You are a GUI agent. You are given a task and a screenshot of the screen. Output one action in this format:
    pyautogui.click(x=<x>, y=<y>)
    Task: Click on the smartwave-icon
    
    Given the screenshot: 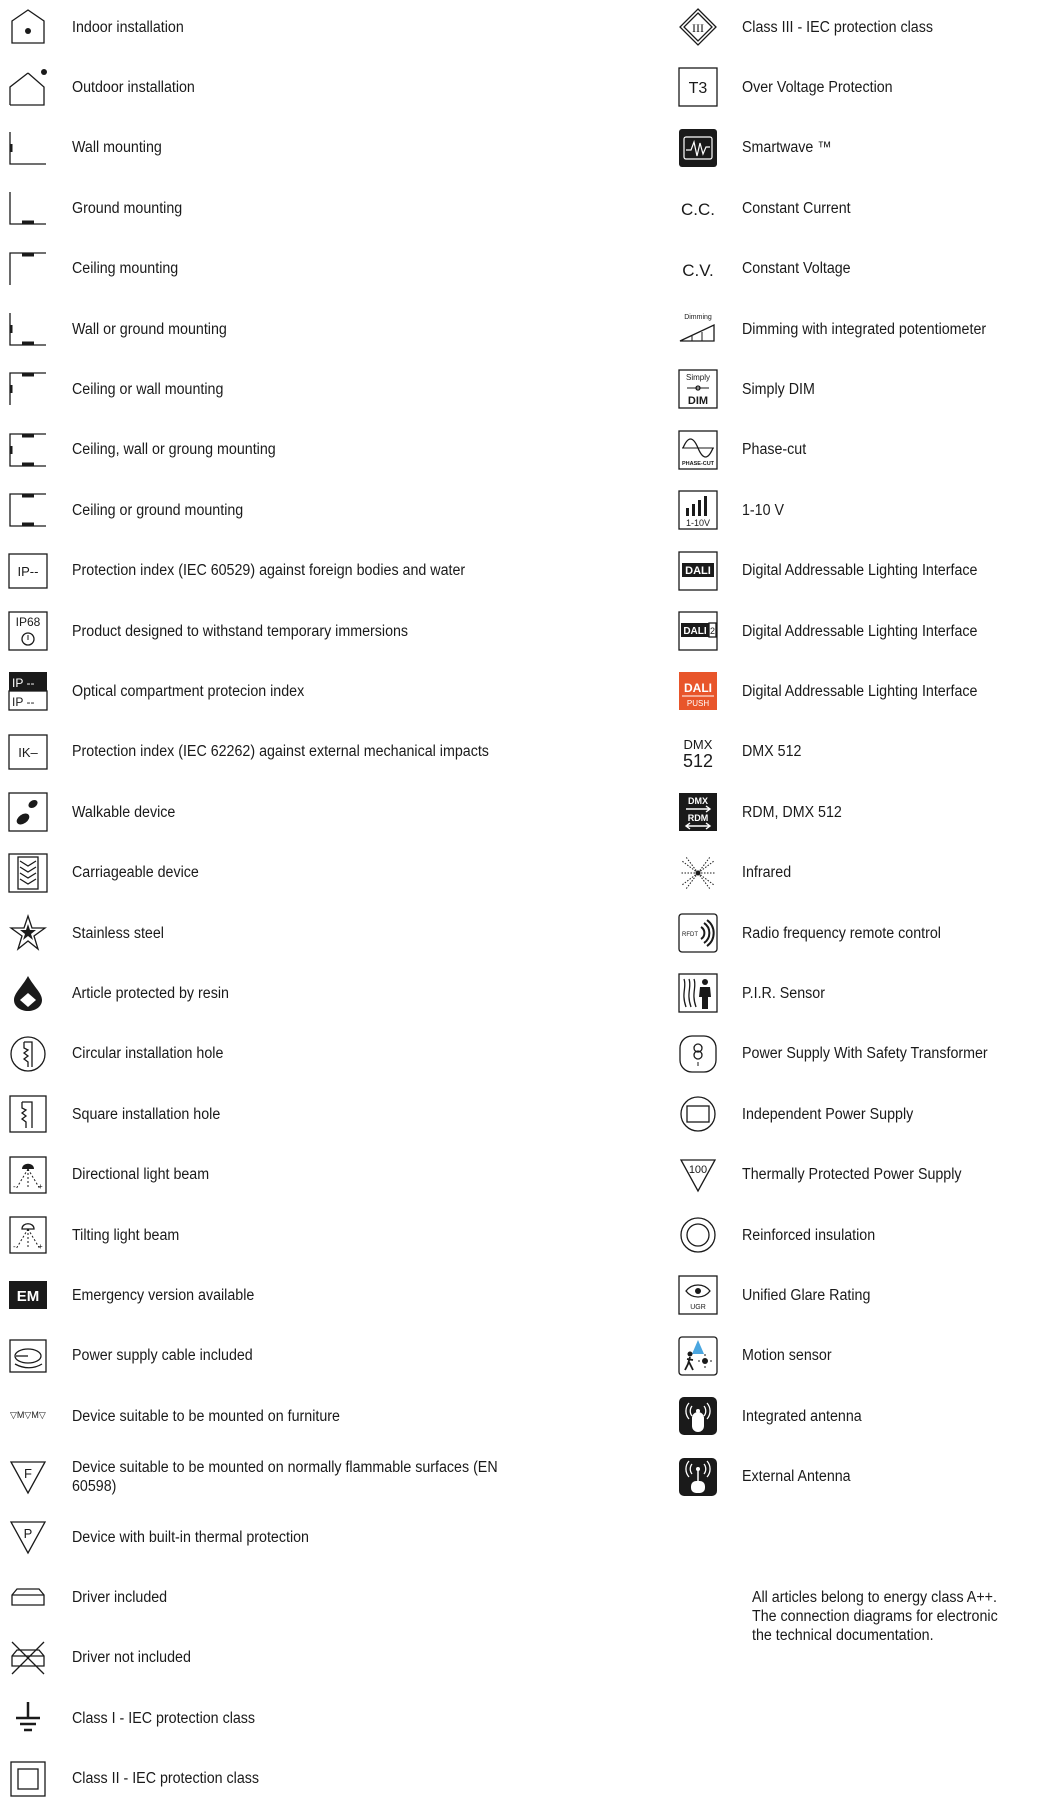 What is the action you would take?
    pyautogui.click(x=698, y=148)
    